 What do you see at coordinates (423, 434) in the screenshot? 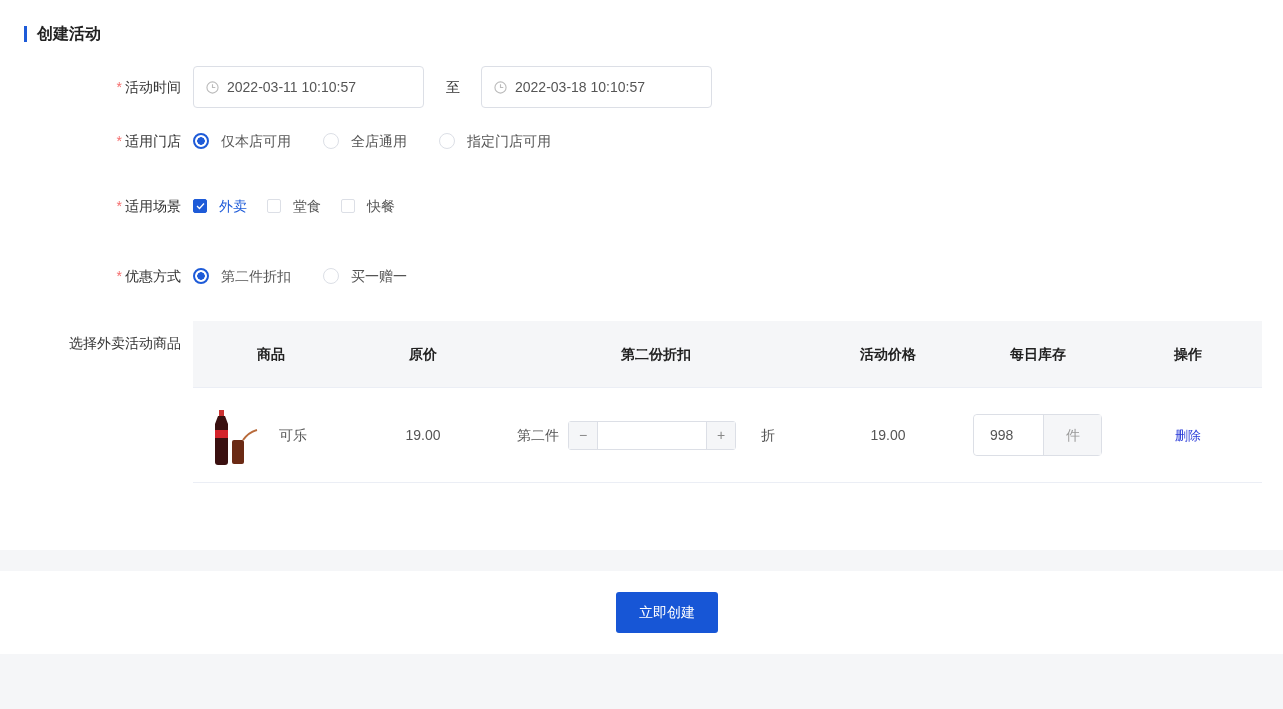
I see `original-price: 19.00` at bounding box center [423, 434].